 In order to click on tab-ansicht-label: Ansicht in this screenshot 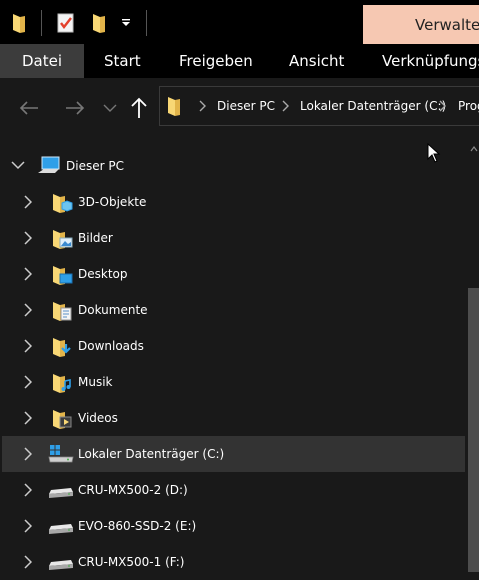, I will do `click(317, 61)`.